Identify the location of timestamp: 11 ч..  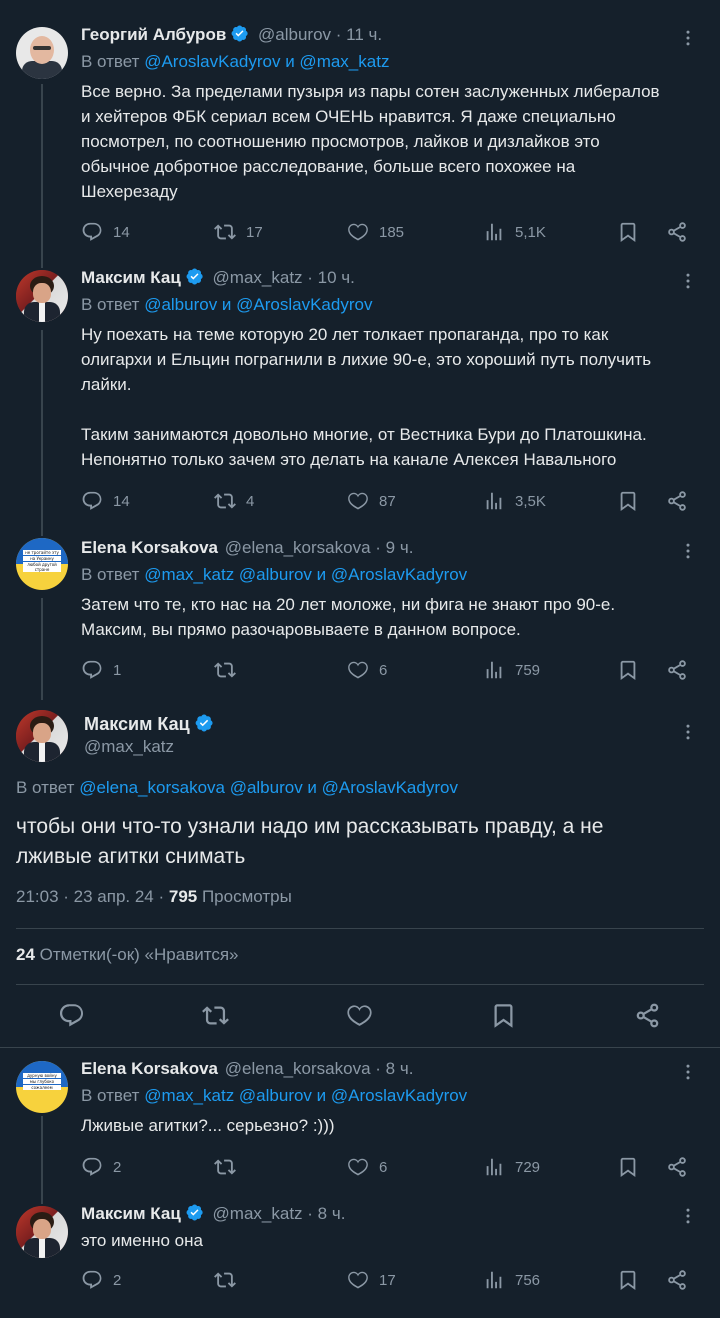
(364, 34).